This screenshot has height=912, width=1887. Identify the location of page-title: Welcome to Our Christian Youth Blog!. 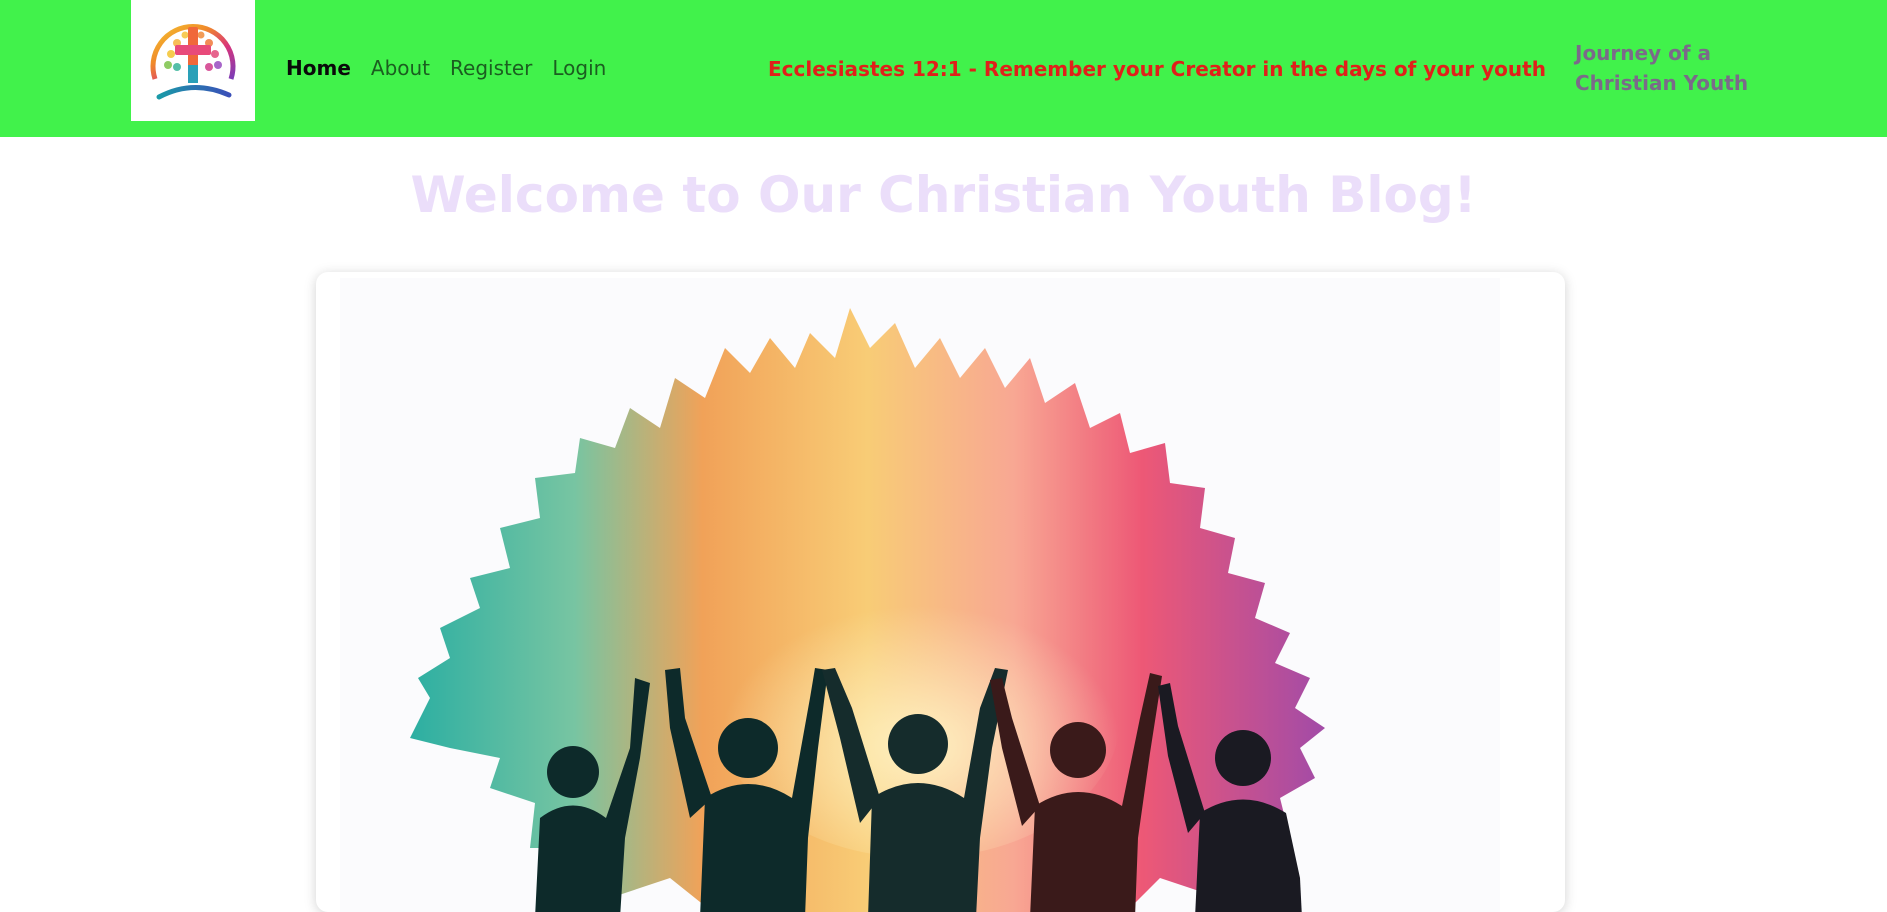
(943, 195).